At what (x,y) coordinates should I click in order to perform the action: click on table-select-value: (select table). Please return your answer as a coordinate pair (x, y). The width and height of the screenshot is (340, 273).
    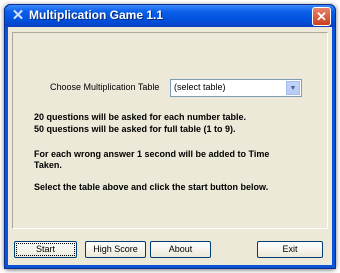
    Looking at the image, I should click on (200, 87).